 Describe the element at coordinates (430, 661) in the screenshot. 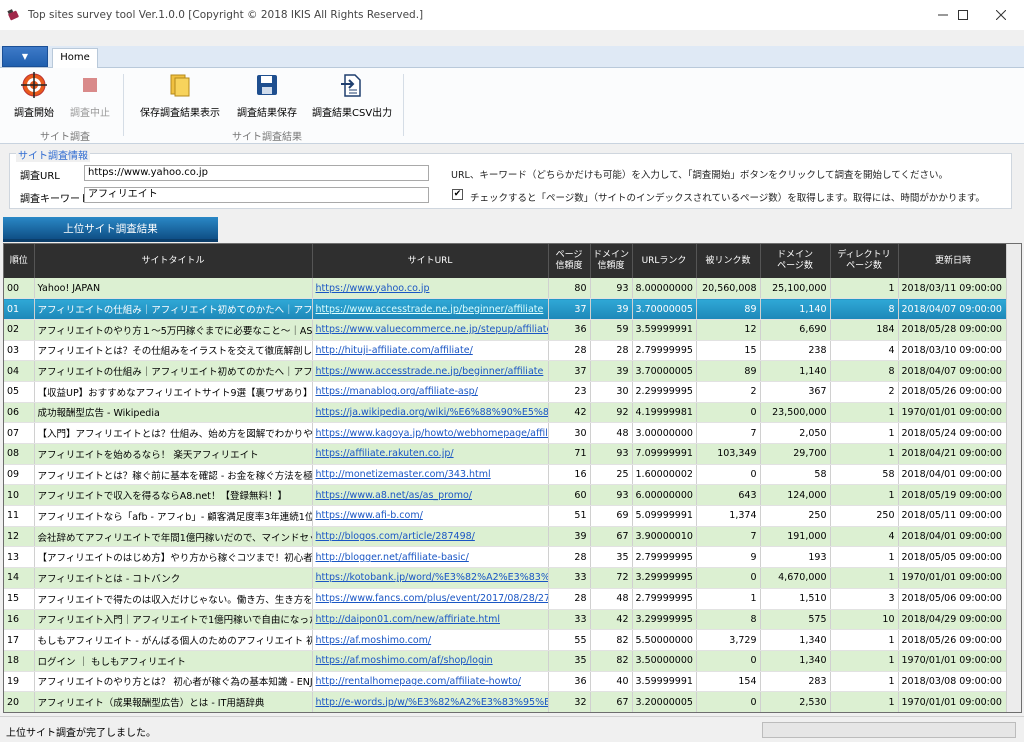

I see `site-url-link: https://af.moshimo.com/af/shop/login` at that location.